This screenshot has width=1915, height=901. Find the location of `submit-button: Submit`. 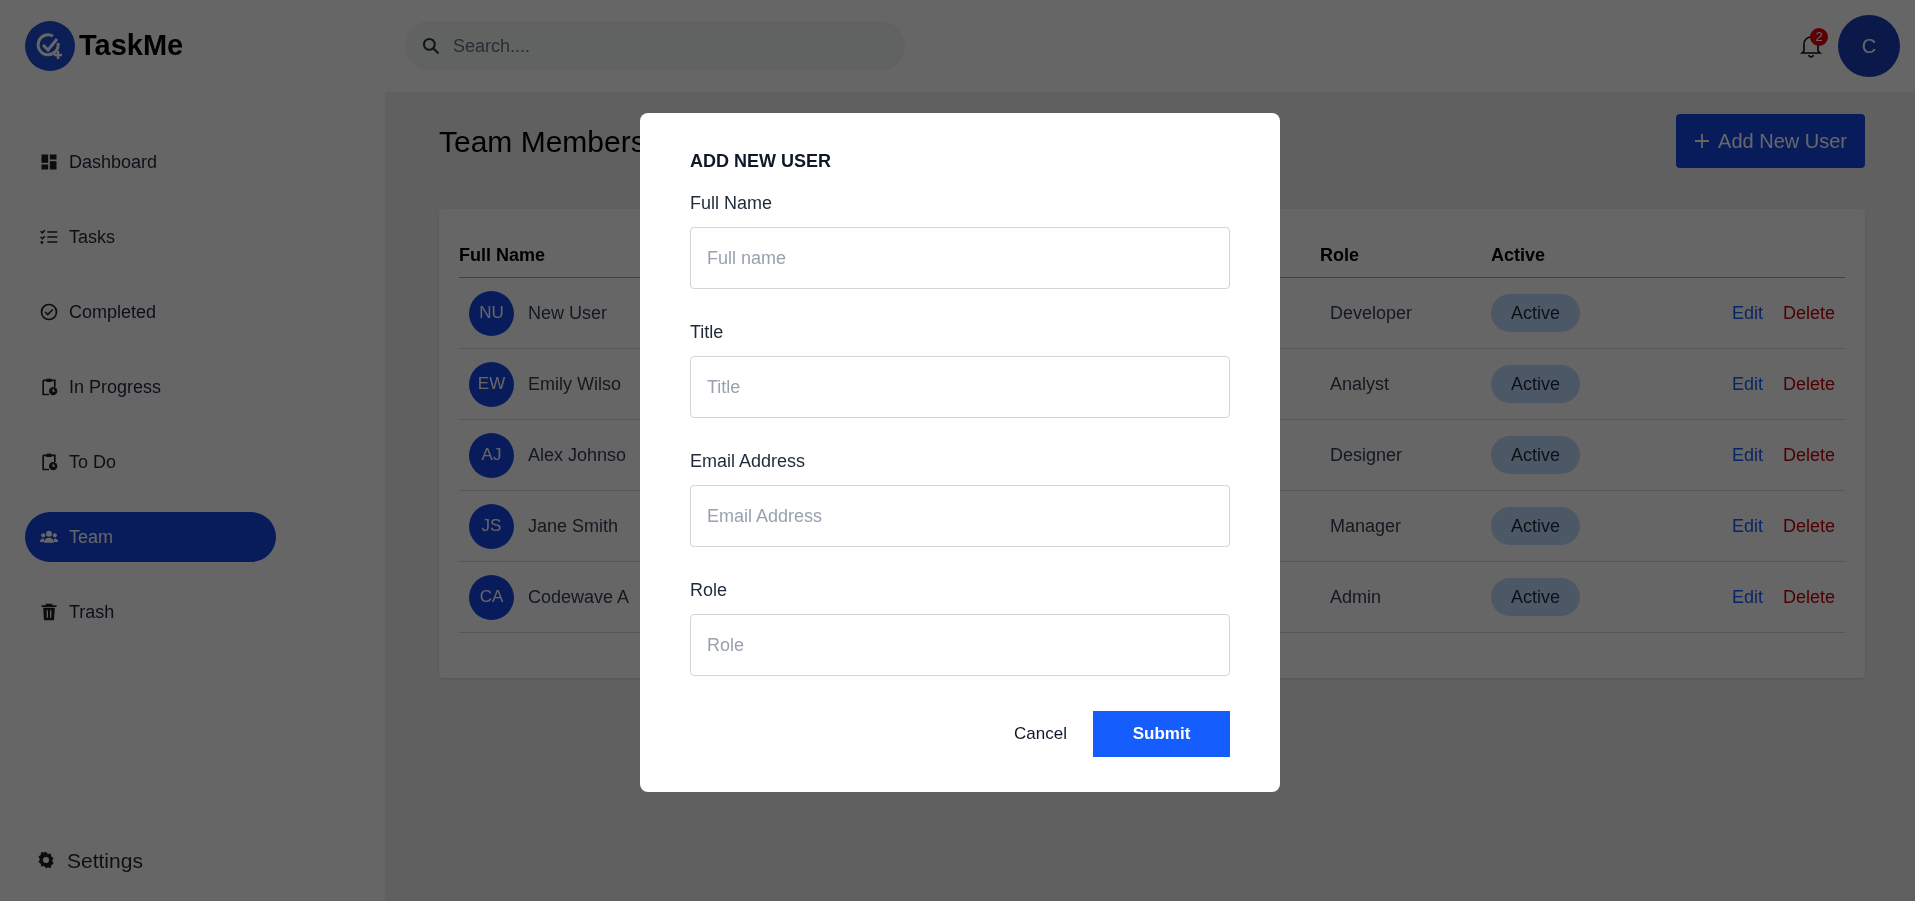

submit-button: Submit is located at coordinates (1161, 734).